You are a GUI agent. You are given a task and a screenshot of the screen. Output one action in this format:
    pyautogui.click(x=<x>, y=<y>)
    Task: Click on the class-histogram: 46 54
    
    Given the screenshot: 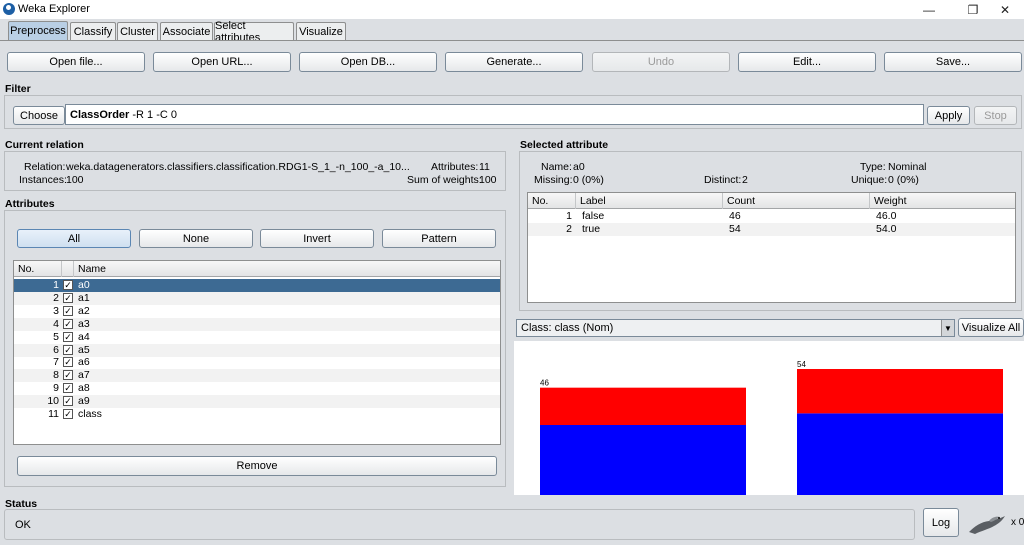 What is the action you would take?
    pyautogui.click(x=769, y=418)
    